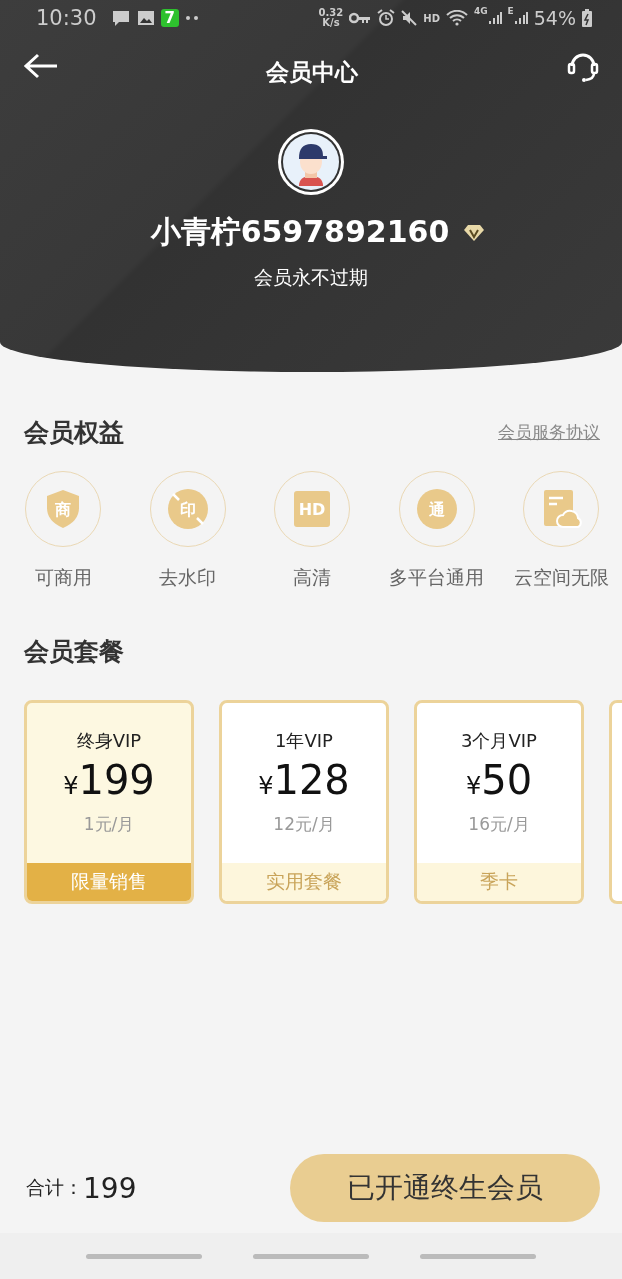 The image size is (622, 1279). Describe the element at coordinates (187, 577) in the screenshot. I see `benefit-label: 去水印` at that location.